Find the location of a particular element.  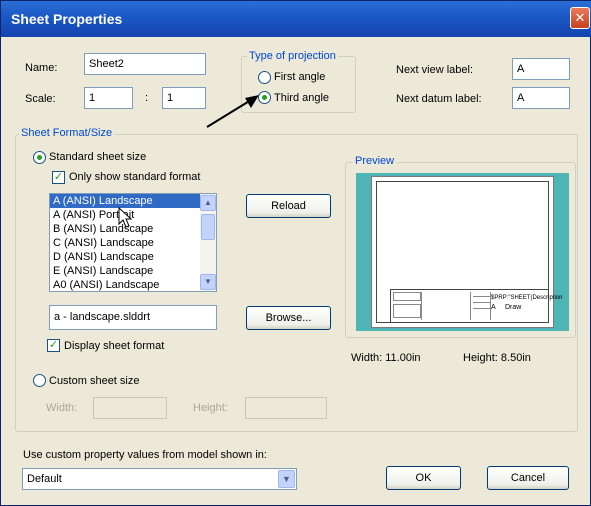

preview-pane: $PRP:"SHEET(Description A Draw is located at coordinates (462, 252).